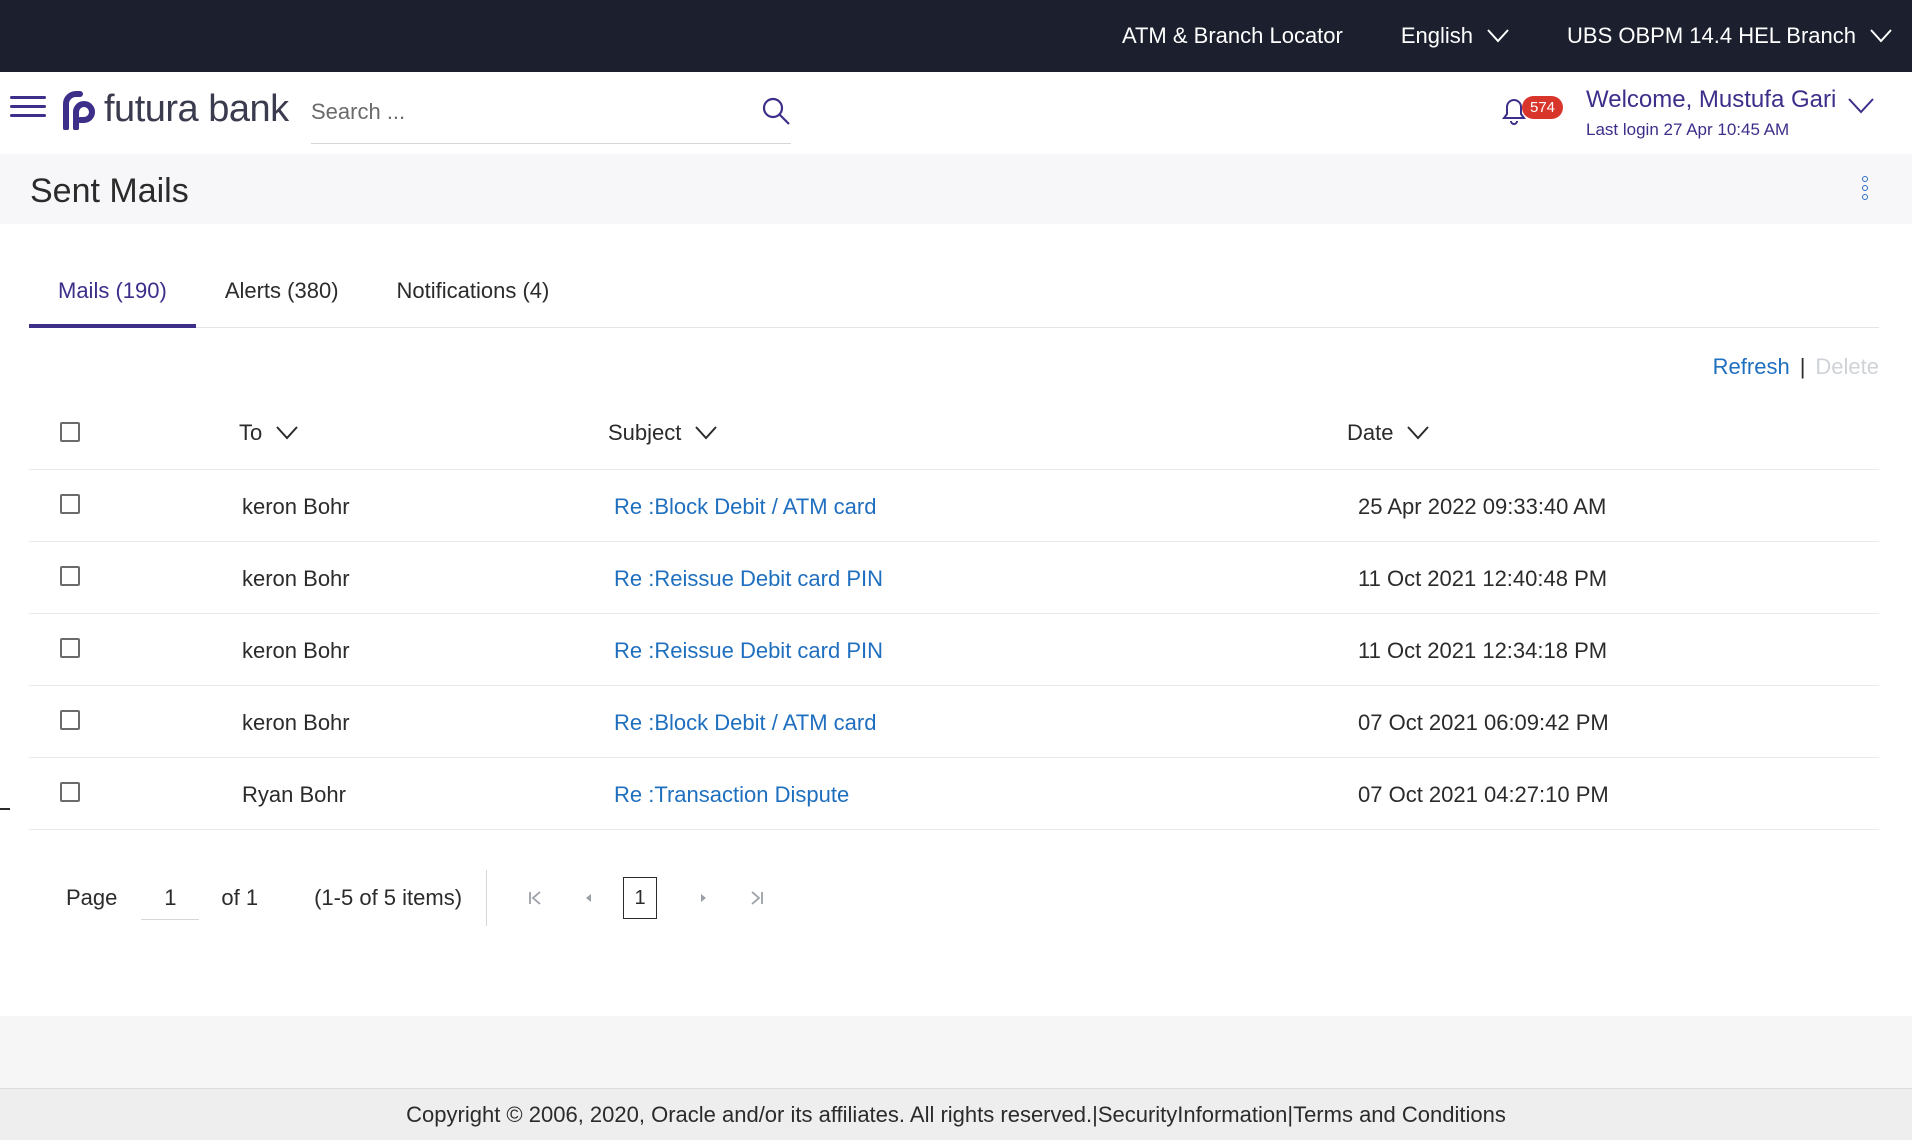 The height and width of the screenshot is (1140, 1912). What do you see at coordinates (70, 432) in the screenshot?
I see `select-all-checkbox` at bounding box center [70, 432].